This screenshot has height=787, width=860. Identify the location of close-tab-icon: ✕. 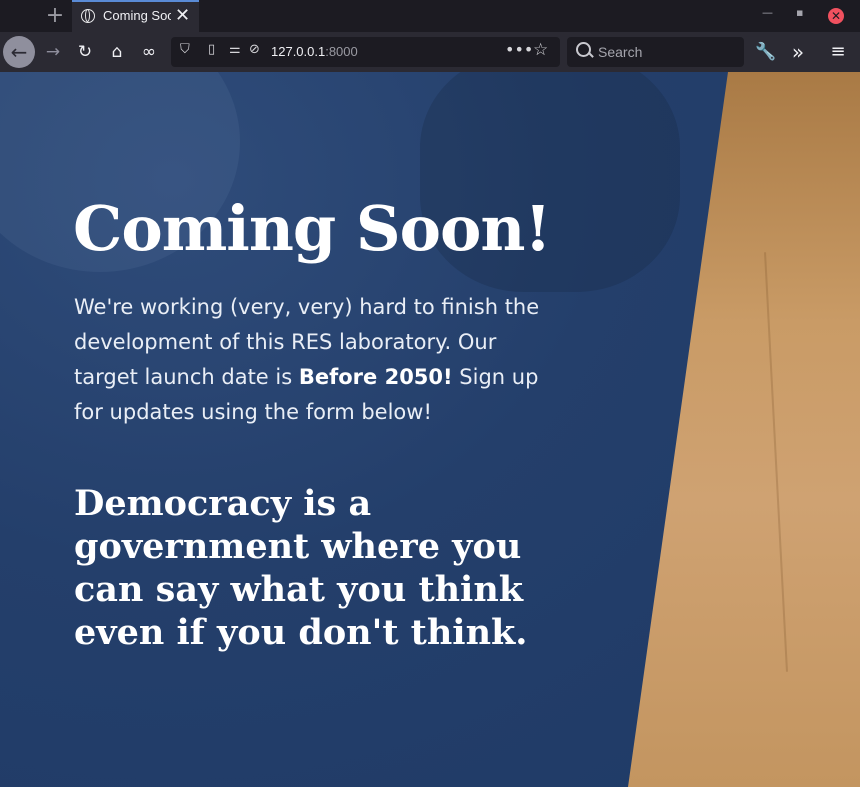
(182, 16).